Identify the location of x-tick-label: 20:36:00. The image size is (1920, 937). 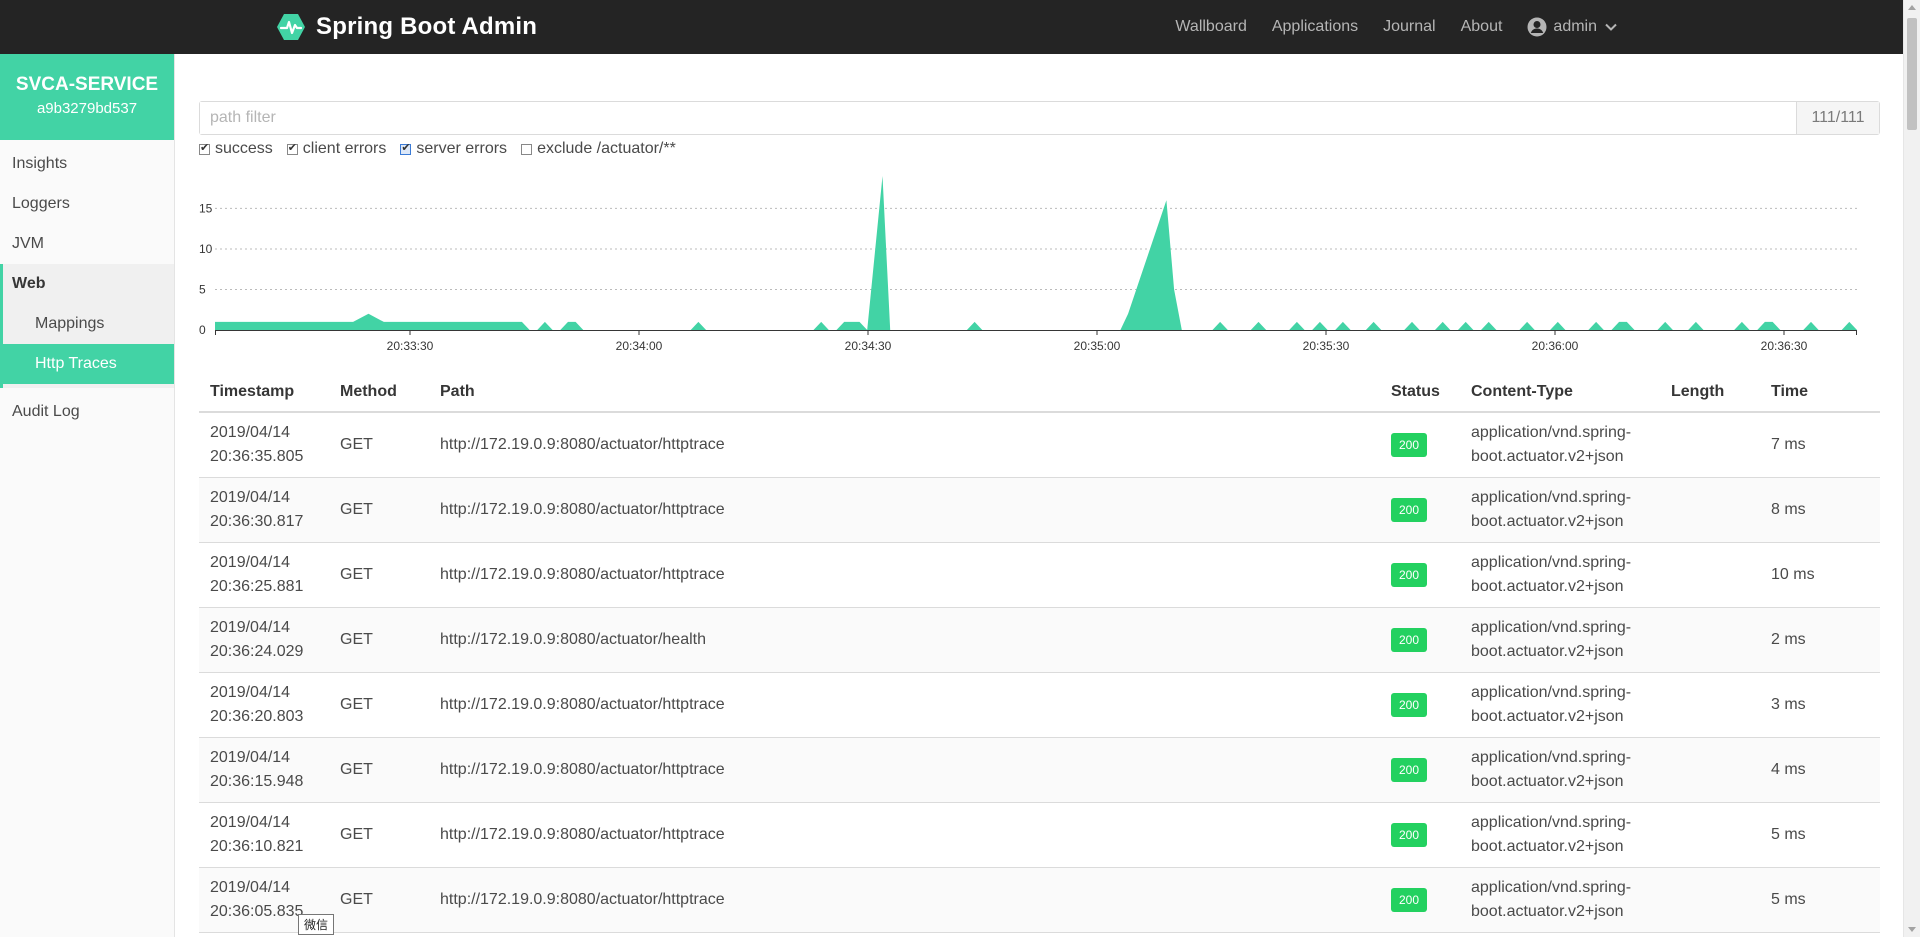
(1555, 346).